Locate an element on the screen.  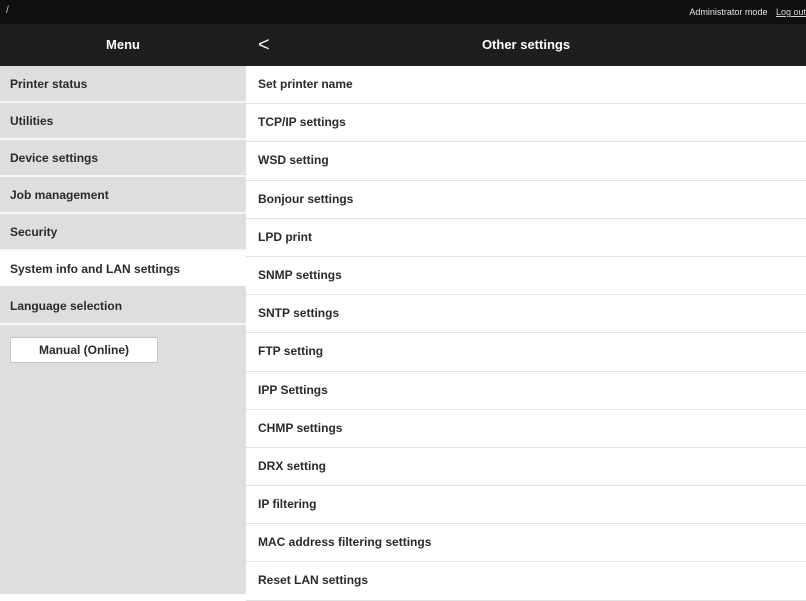
sidebar-item-utilities: Utilities is located at coordinates (123, 121).